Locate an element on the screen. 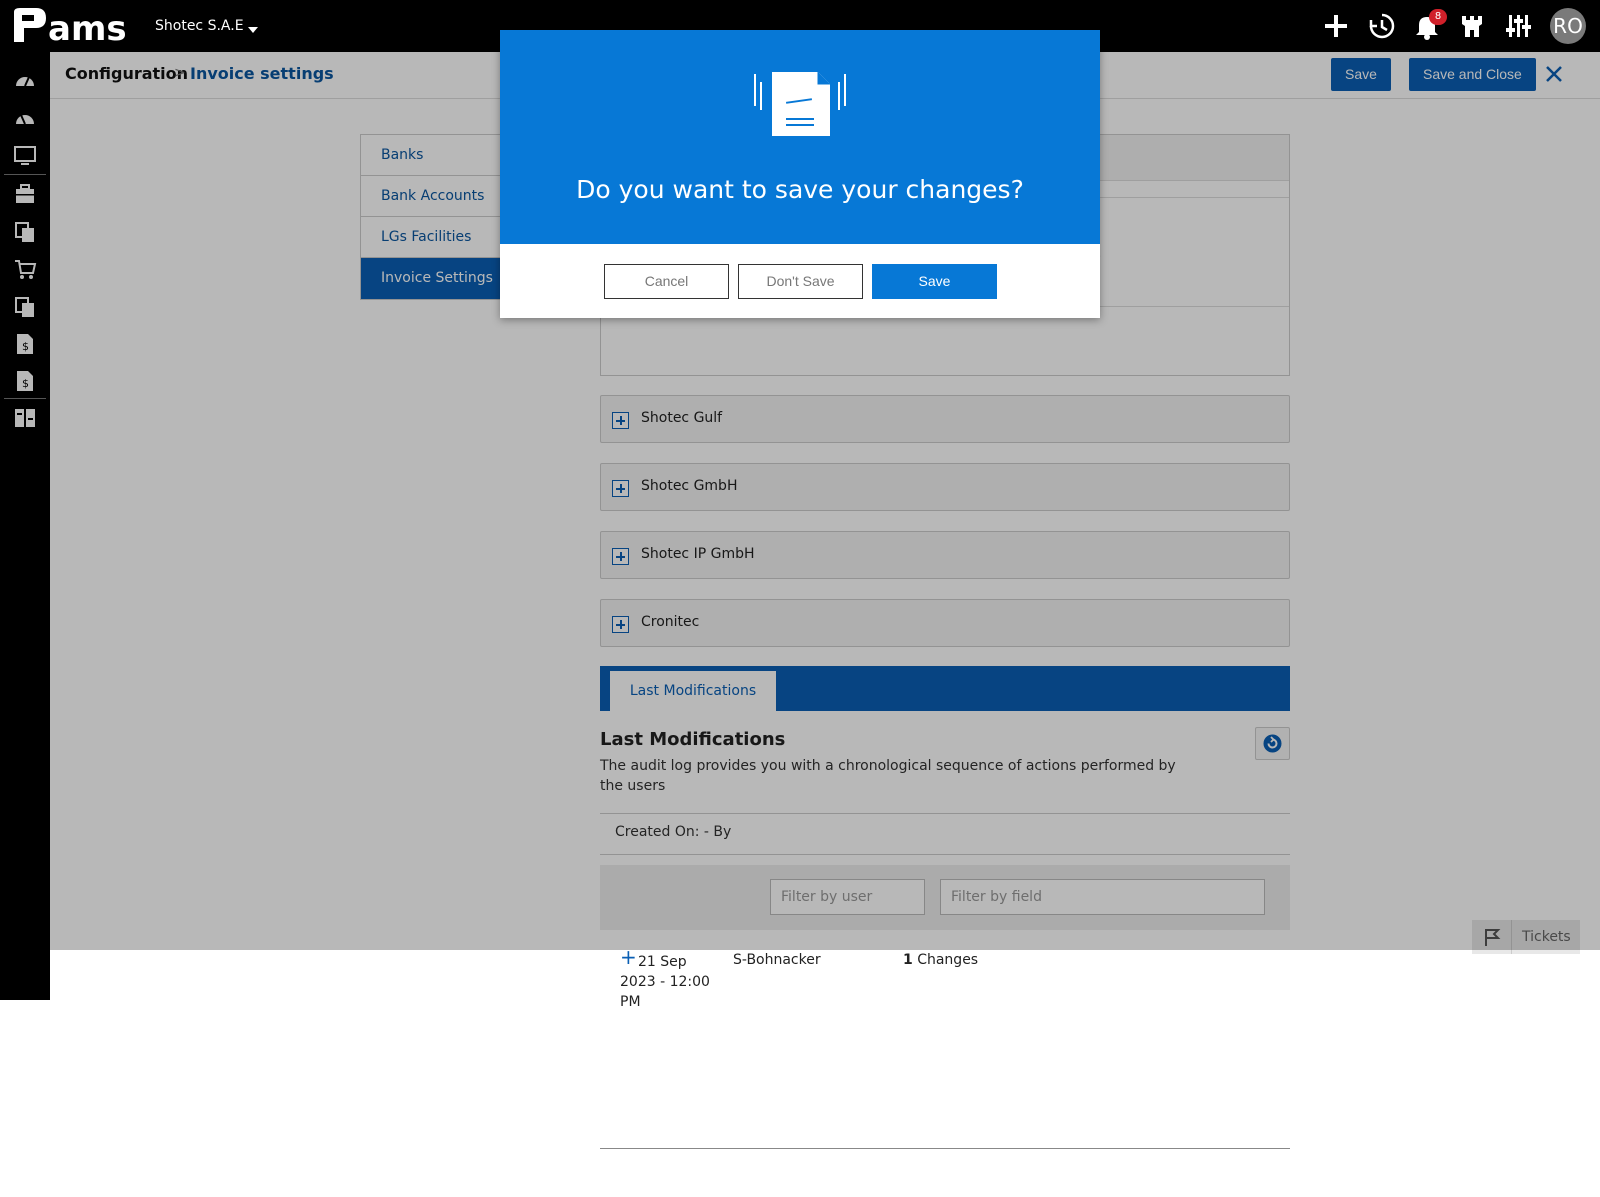 The image size is (1600, 1197). cancel-button: Cancel is located at coordinates (666, 281).